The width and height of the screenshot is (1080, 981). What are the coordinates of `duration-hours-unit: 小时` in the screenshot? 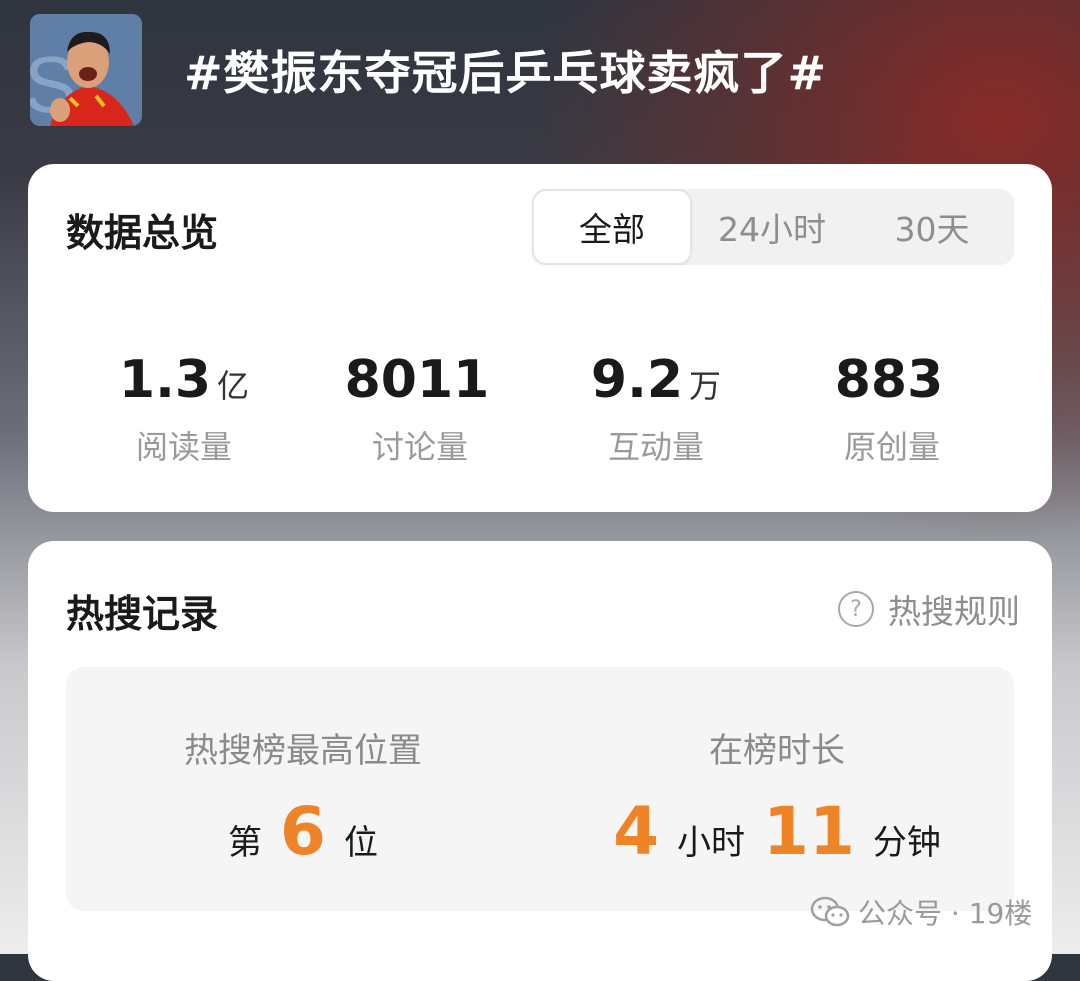 It's located at (711, 843).